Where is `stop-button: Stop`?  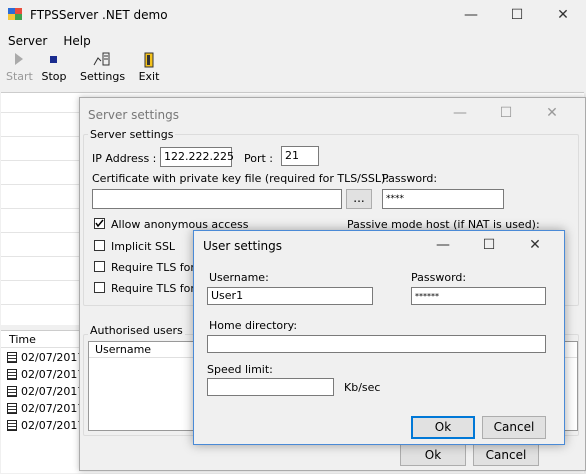
stop-button: Stop is located at coordinates (54, 67).